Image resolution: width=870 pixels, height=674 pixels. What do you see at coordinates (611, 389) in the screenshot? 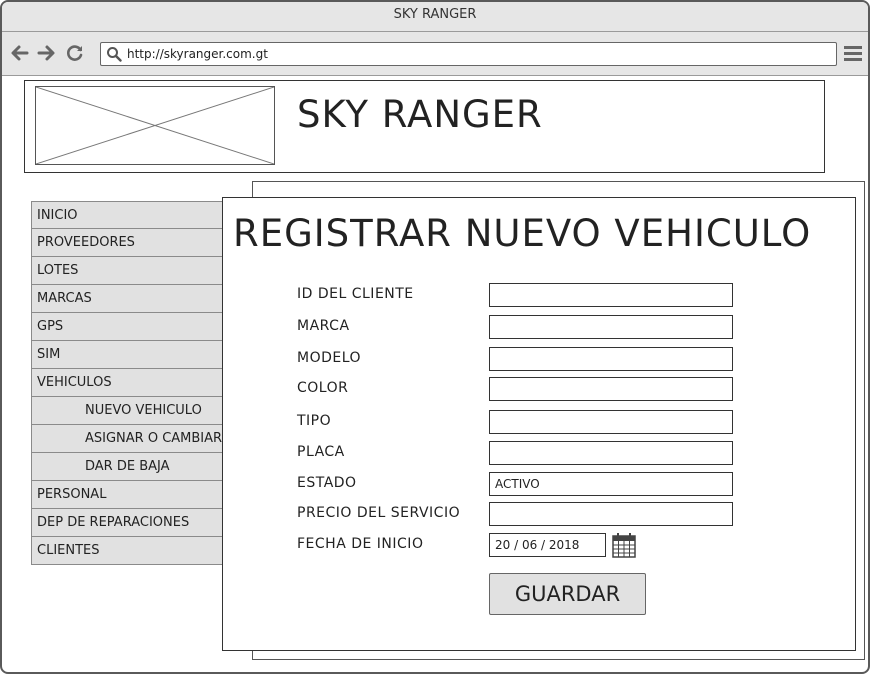
I see `color-input` at bounding box center [611, 389].